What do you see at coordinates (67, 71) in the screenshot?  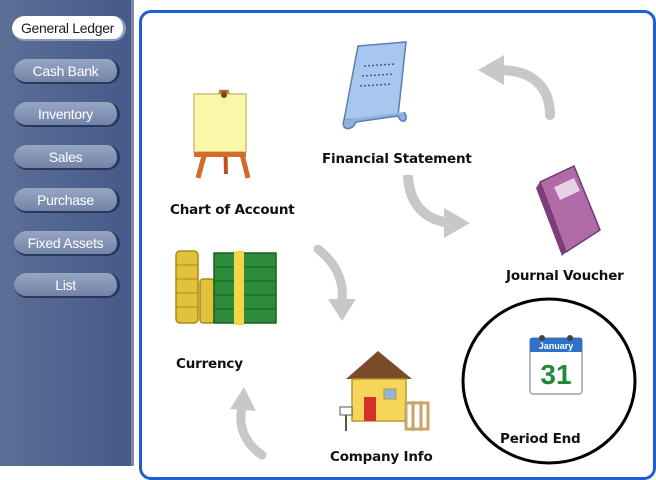 I see `sidebar-item-cash-bank: Cash Bank` at bounding box center [67, 71].